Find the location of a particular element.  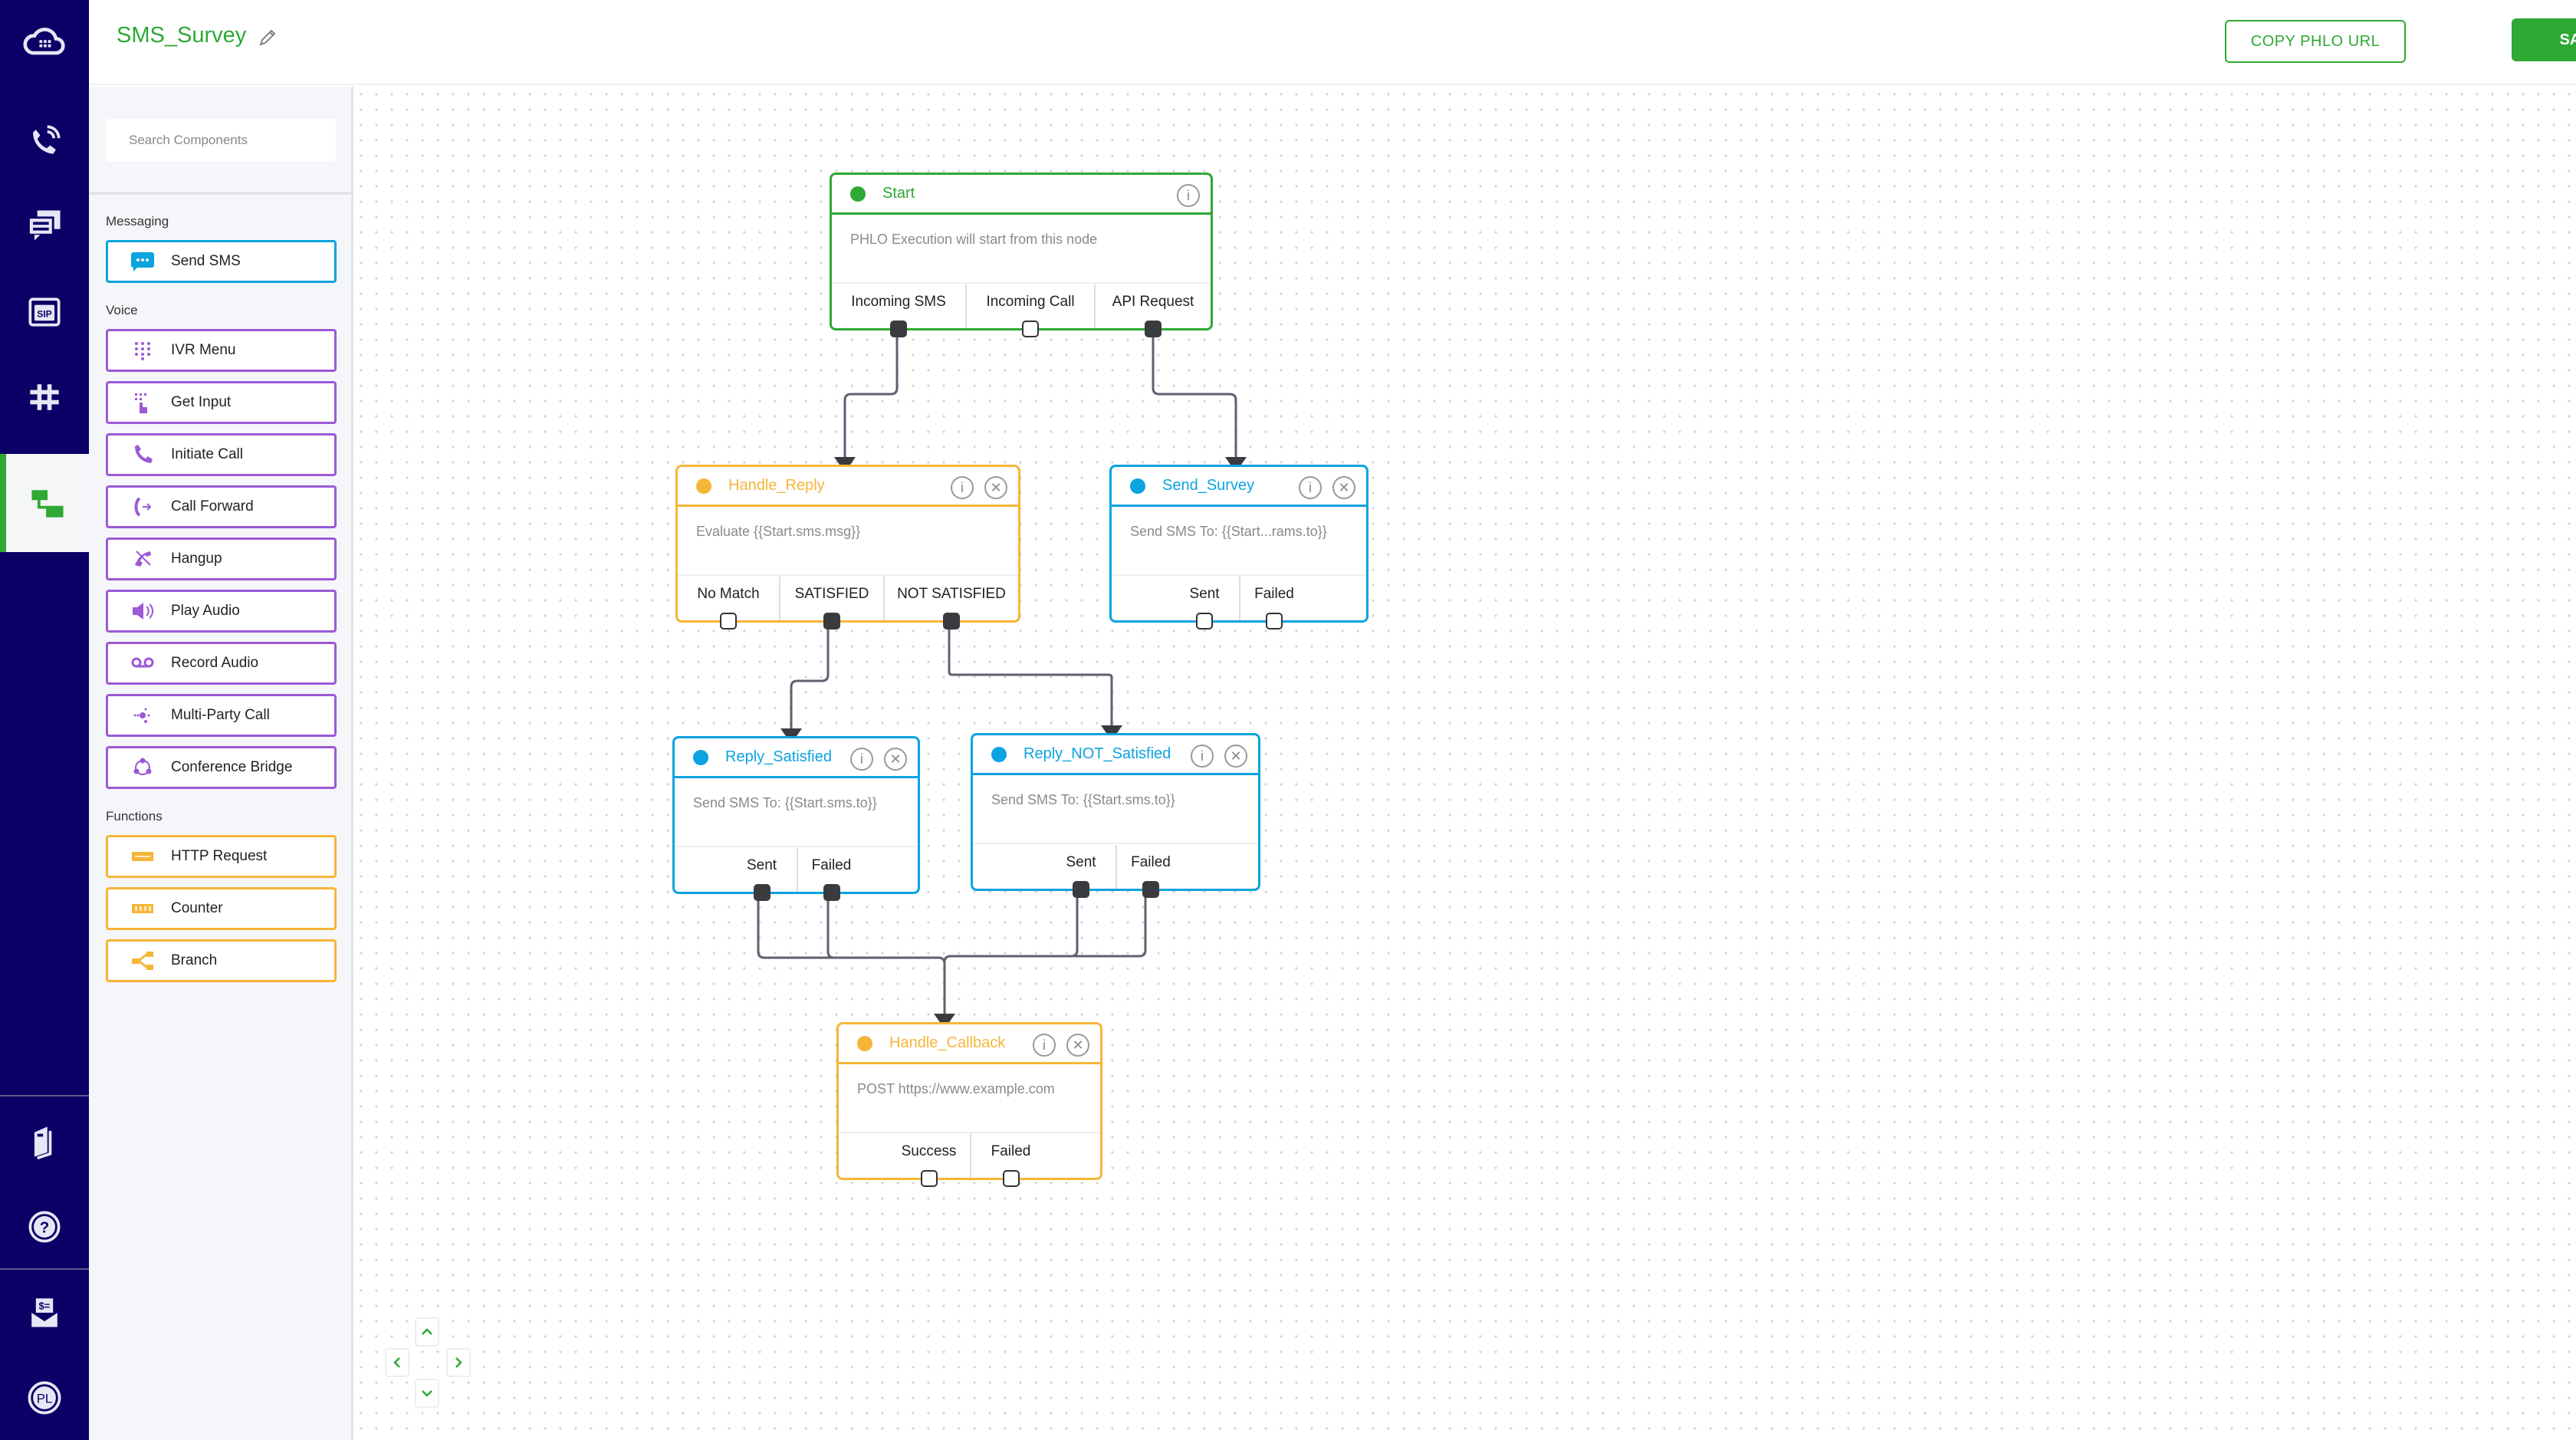

component-http-request: HTTP Request is located at coordinates (222, 856).